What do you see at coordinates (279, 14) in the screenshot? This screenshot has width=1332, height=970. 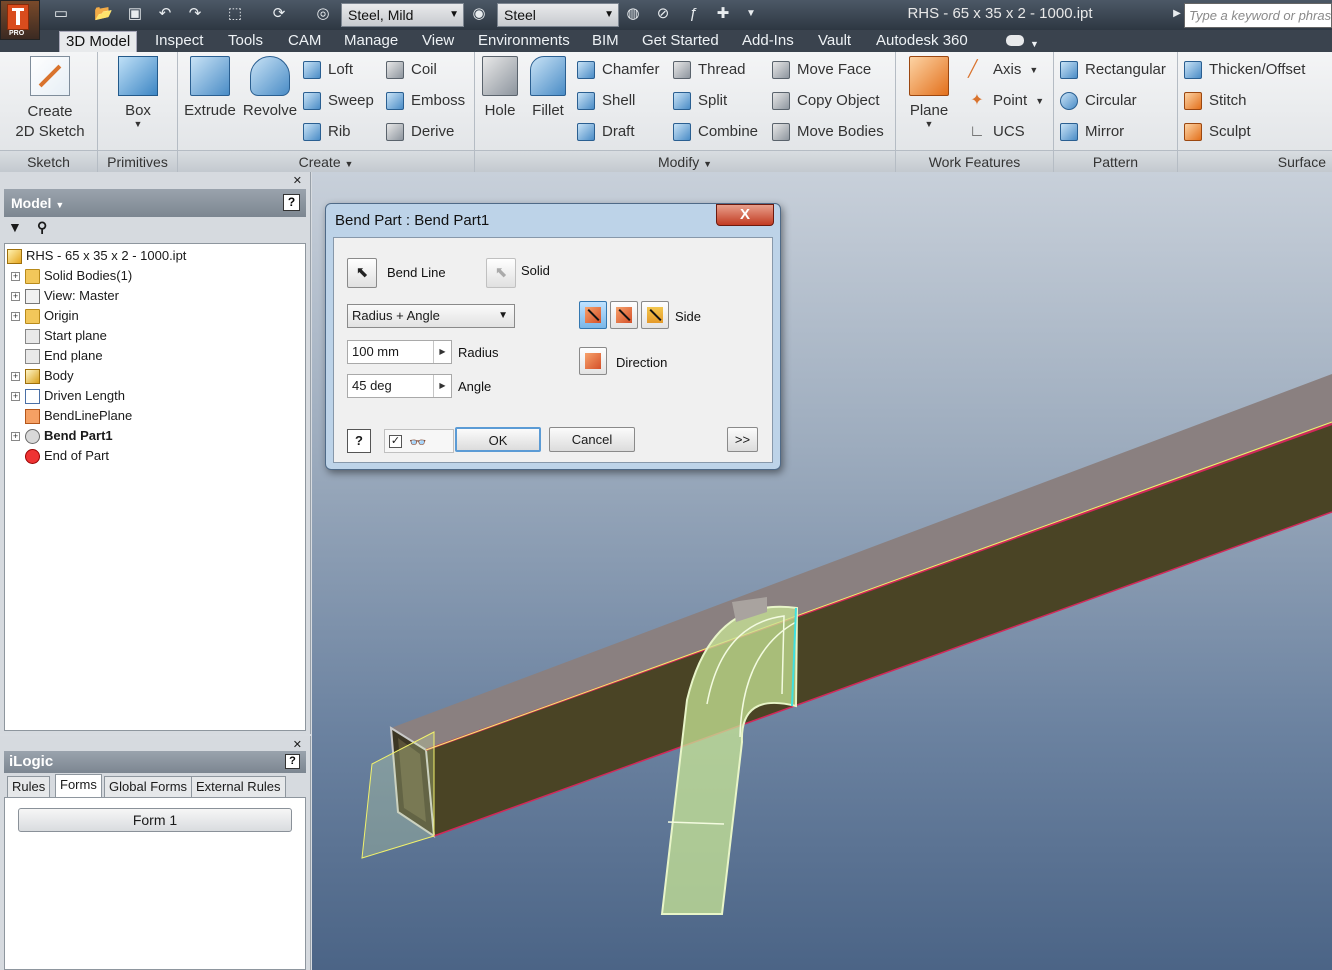 I see `update-icon: ⟳` at bounding box center [279, 14].